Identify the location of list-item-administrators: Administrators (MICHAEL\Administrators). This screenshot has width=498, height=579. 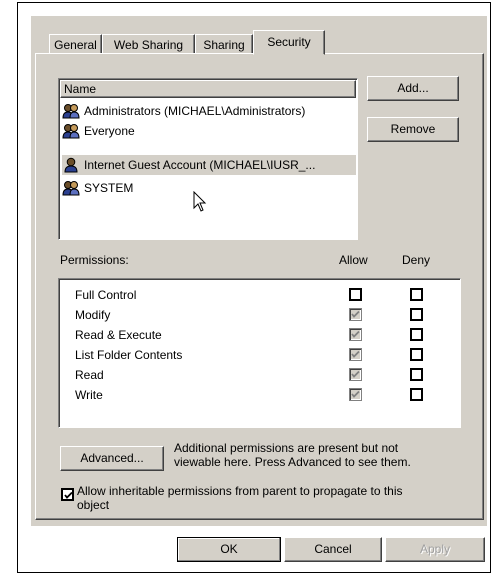
(209, 111).